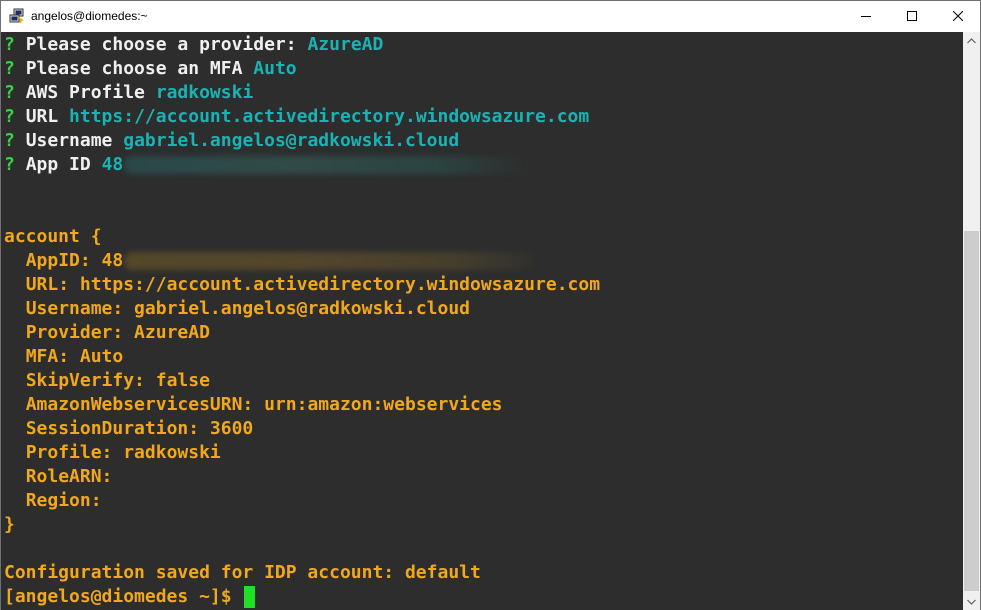 This screenshot has height=610, width=981. What do you see at coordinates (139, 428) in the screenshot?
I see `account-field-text: SessionDuration: 3600` at bounding box center [139, 428].